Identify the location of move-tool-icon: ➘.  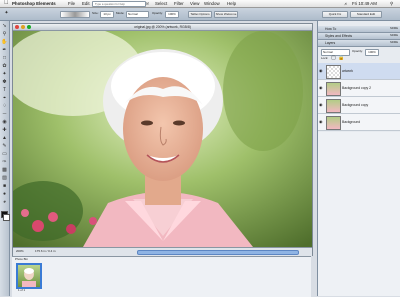
(4, 26).